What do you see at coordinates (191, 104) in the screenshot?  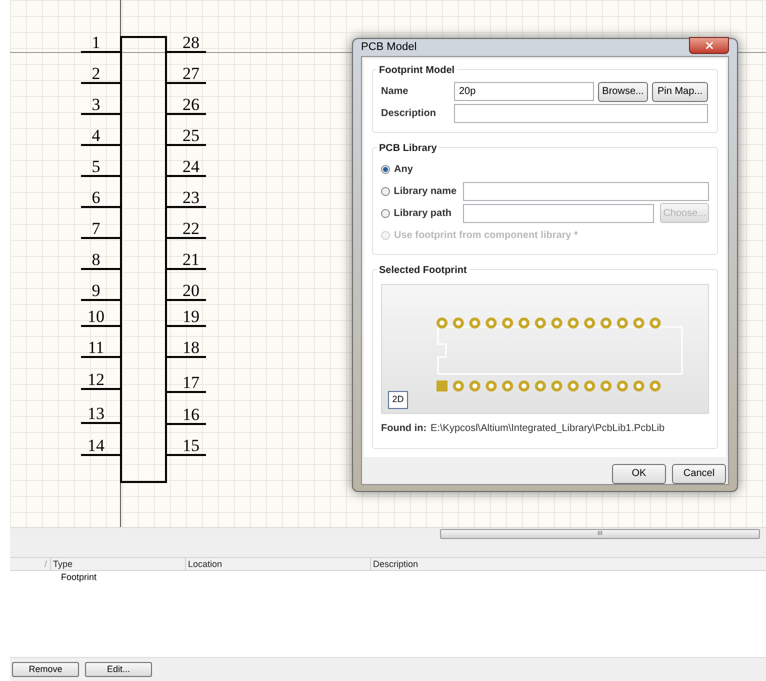 I see `pin-number: 26` at bounding box center [191, 104].